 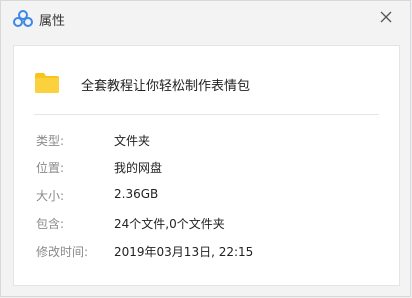 What do you see at coordinates (136, 194) in the screenshot?
I see `property-value: 2.36GB` at bounding box center [136, 194].